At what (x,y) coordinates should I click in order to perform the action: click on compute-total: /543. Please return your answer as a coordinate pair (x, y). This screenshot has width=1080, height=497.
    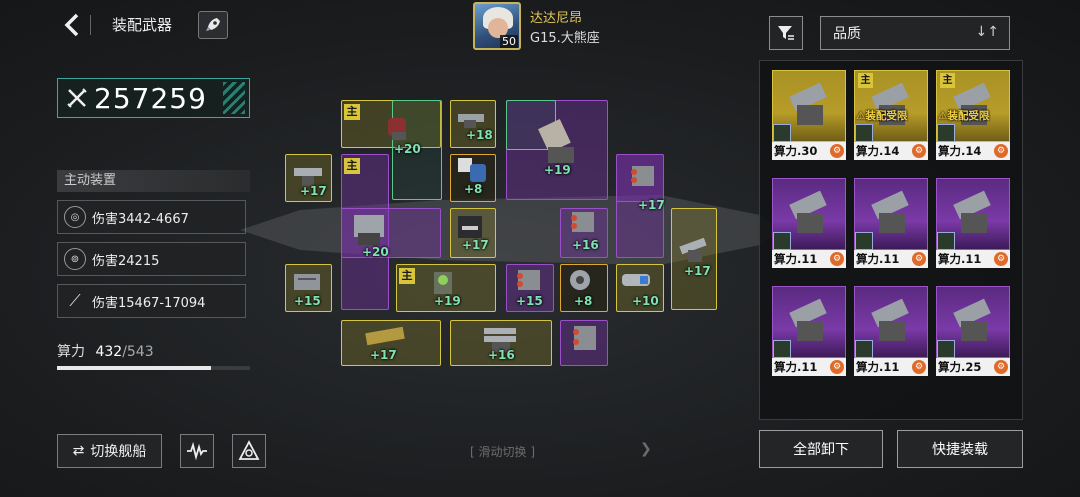
    Looking at the image, I should click on (138, 352).